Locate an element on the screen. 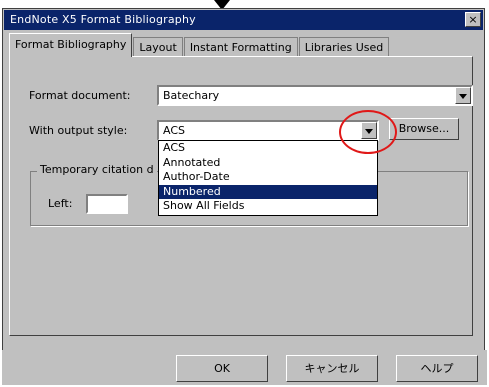 Image resolution: width=489 pixels, height=387 pixels. ok-button: OK is located at coordinates (222, 368).